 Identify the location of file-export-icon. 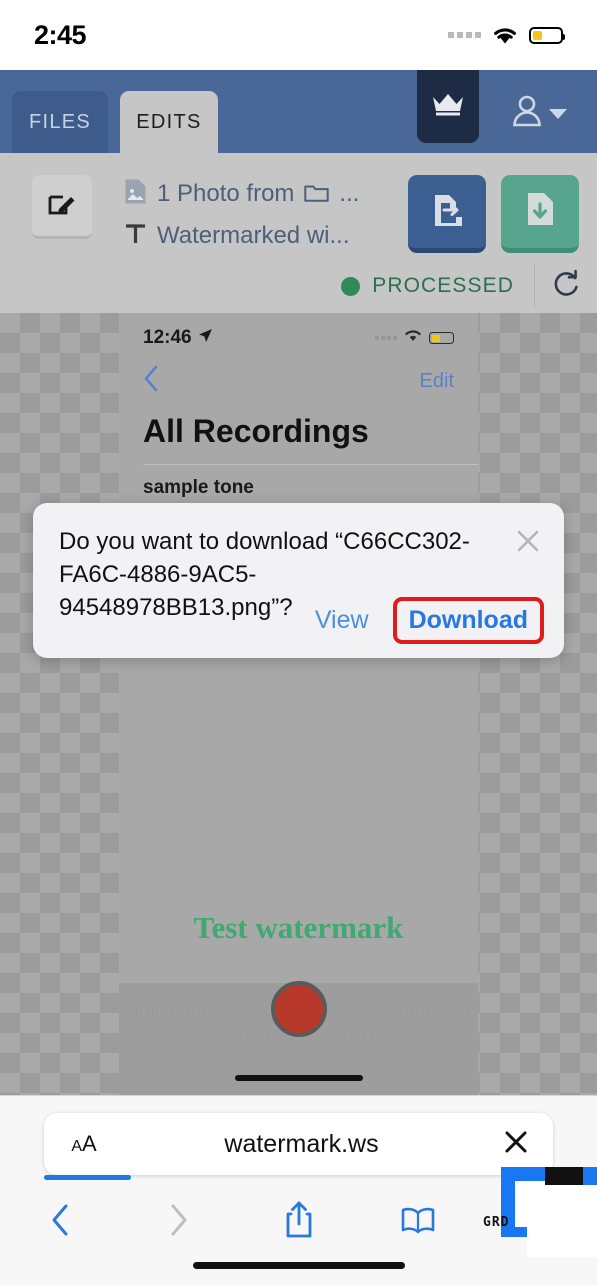
(447, 211).